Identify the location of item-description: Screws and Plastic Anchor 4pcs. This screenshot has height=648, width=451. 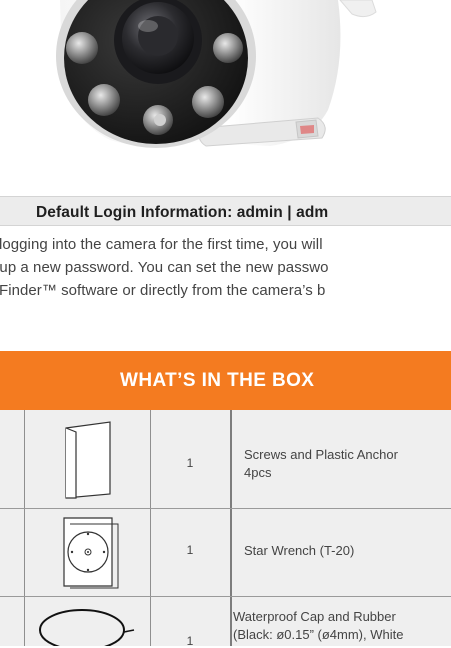
(321, 464).